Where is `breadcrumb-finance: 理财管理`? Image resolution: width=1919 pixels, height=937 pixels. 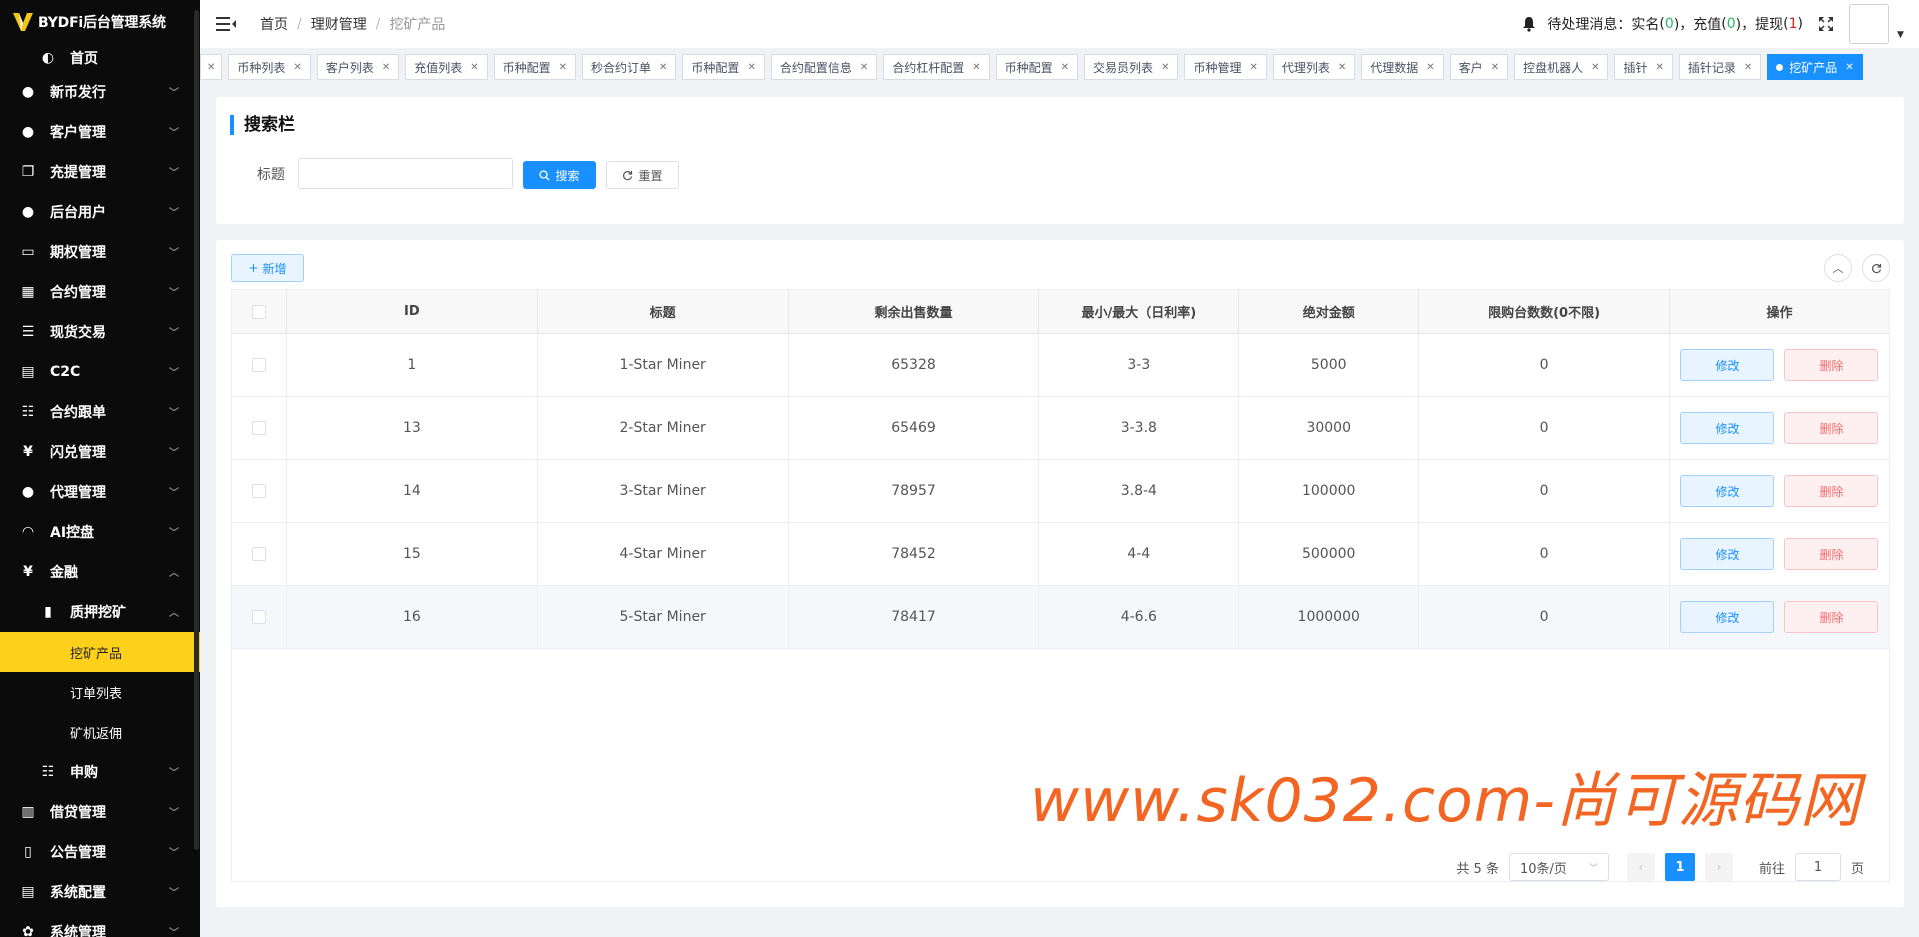 breadcrumb-finance: 理财管理 is located at coordinates (339, 24).